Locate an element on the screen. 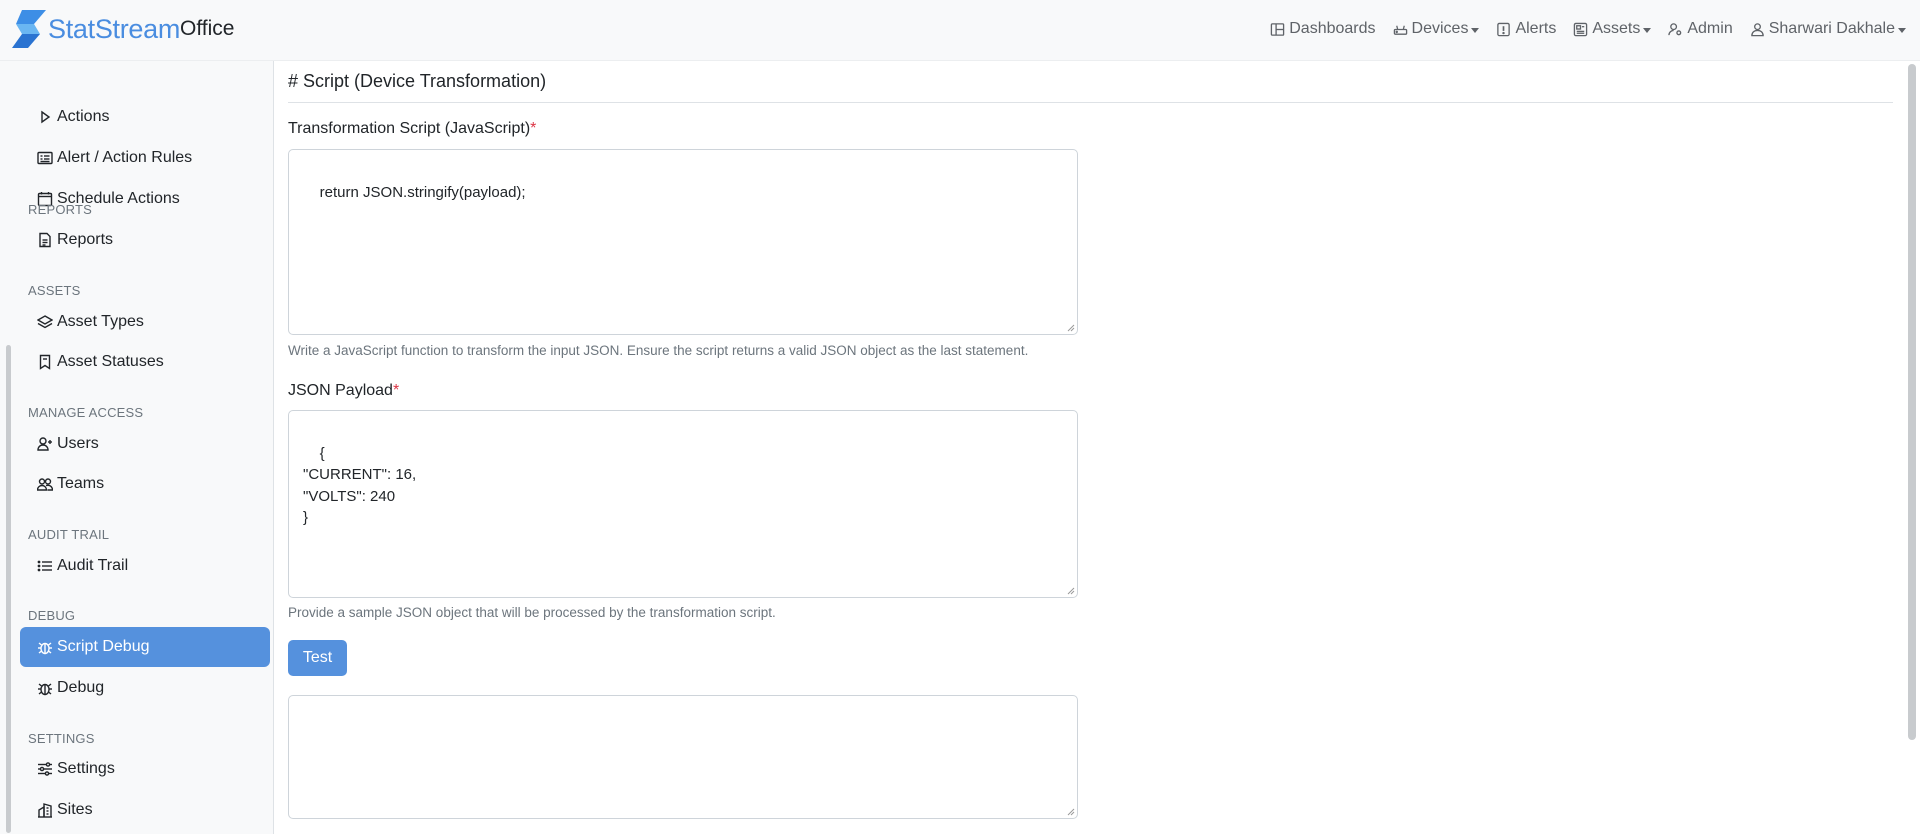 This screenshot has width=1920, height=834. brand: StatStream is located at coordinates (96, 29).